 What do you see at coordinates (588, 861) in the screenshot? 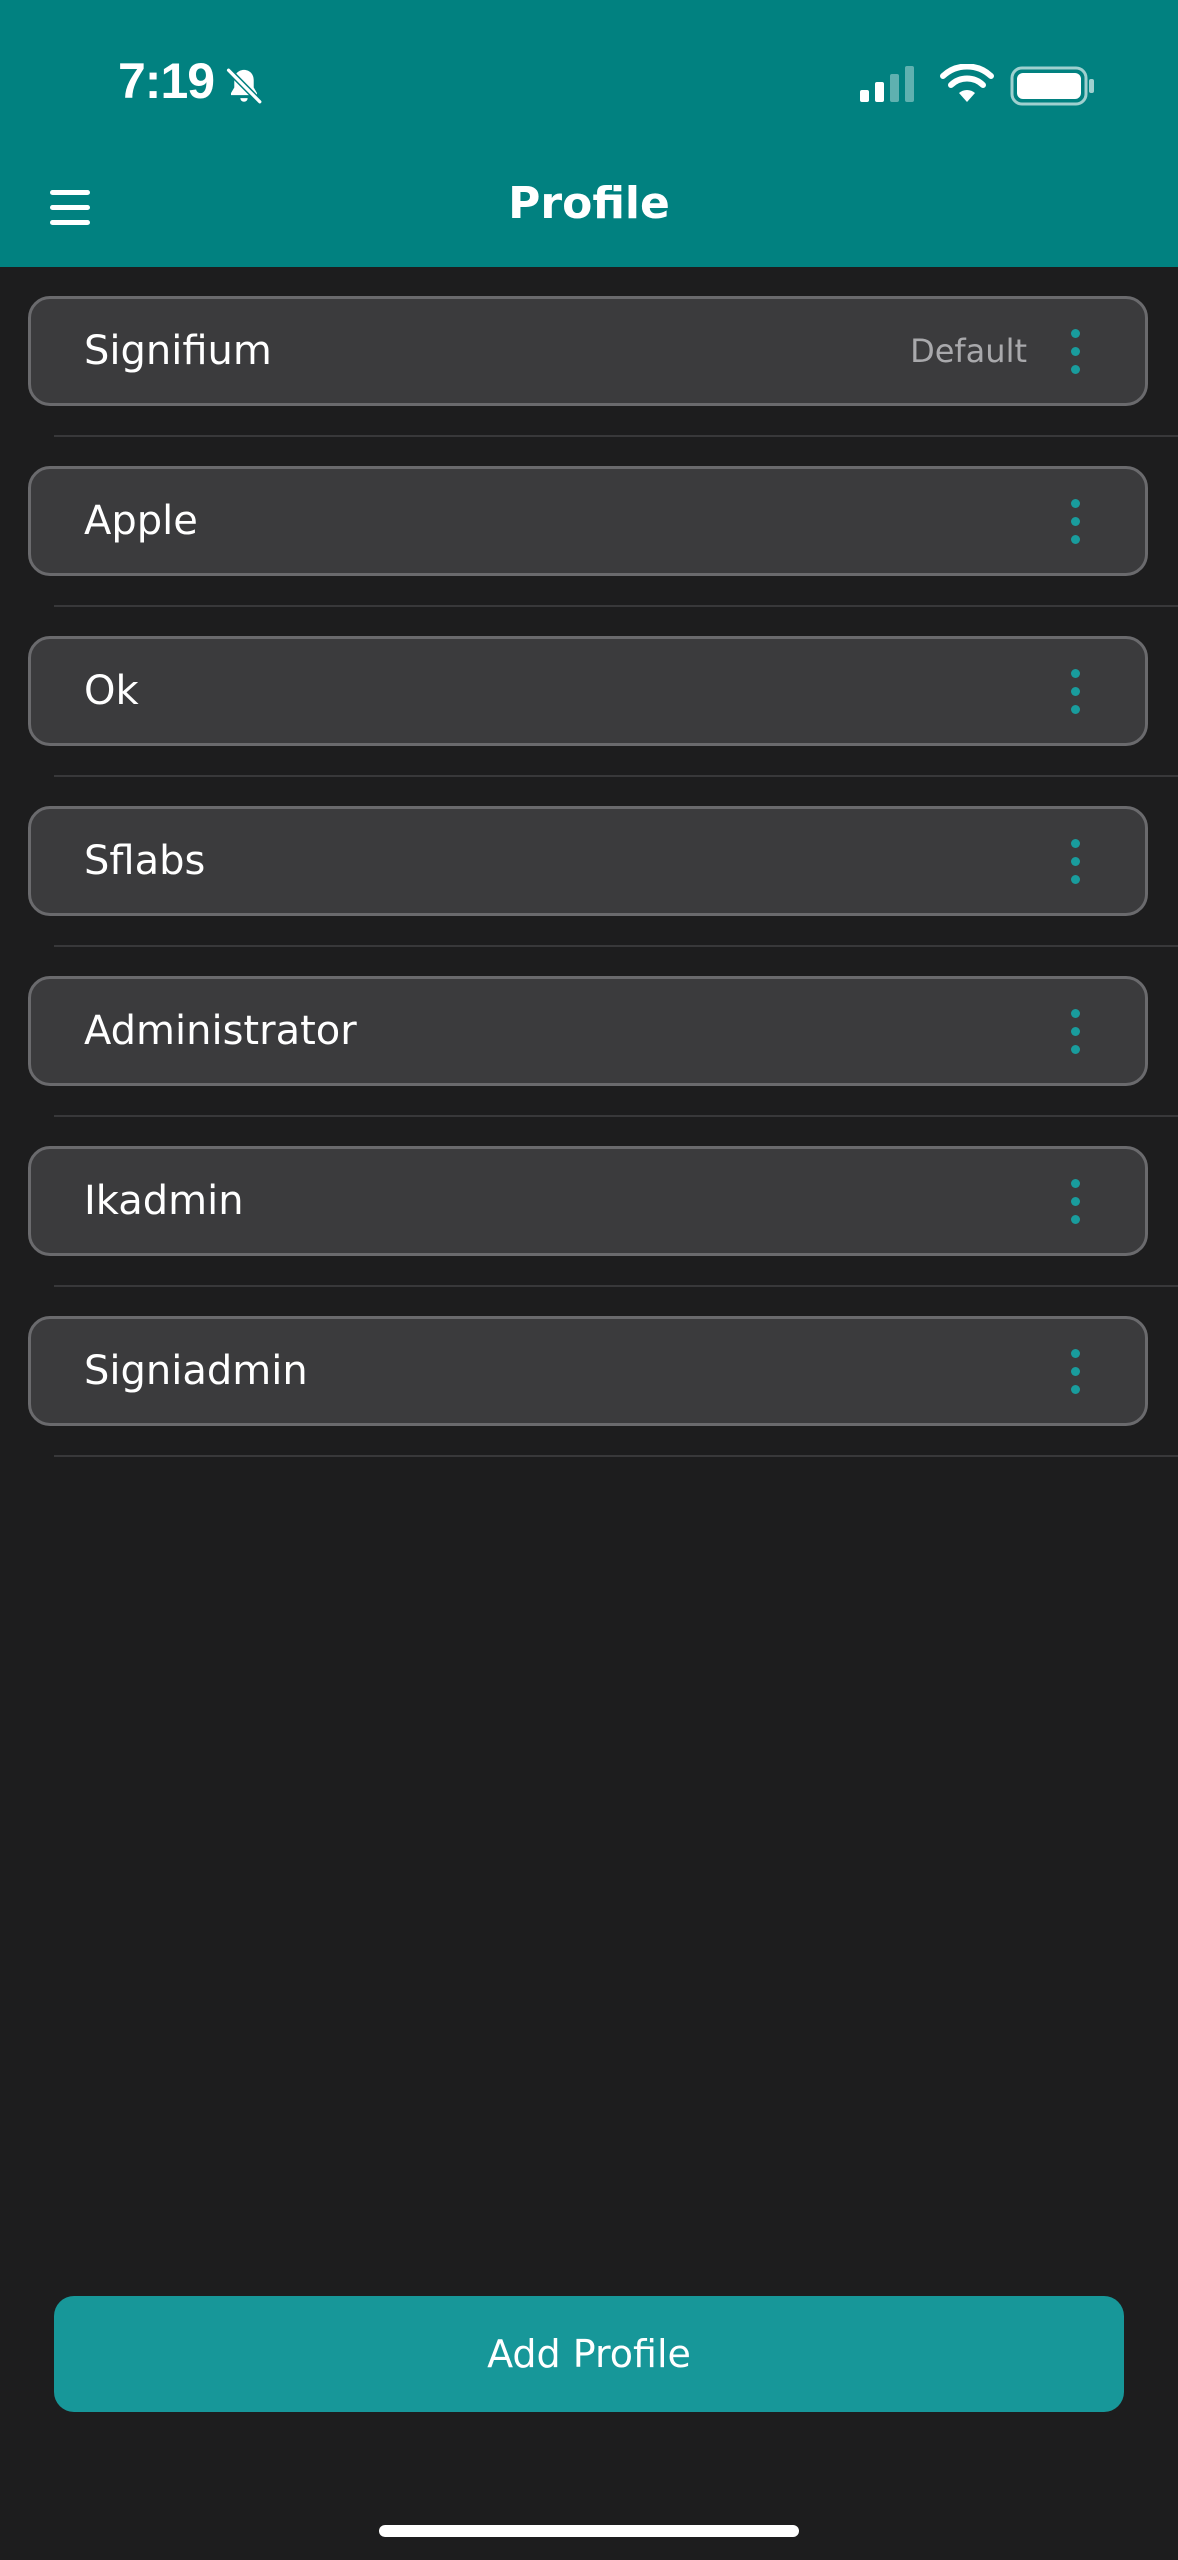
I see `profile-item-sflabs: Sflabs` at bounding box center [588, 861].